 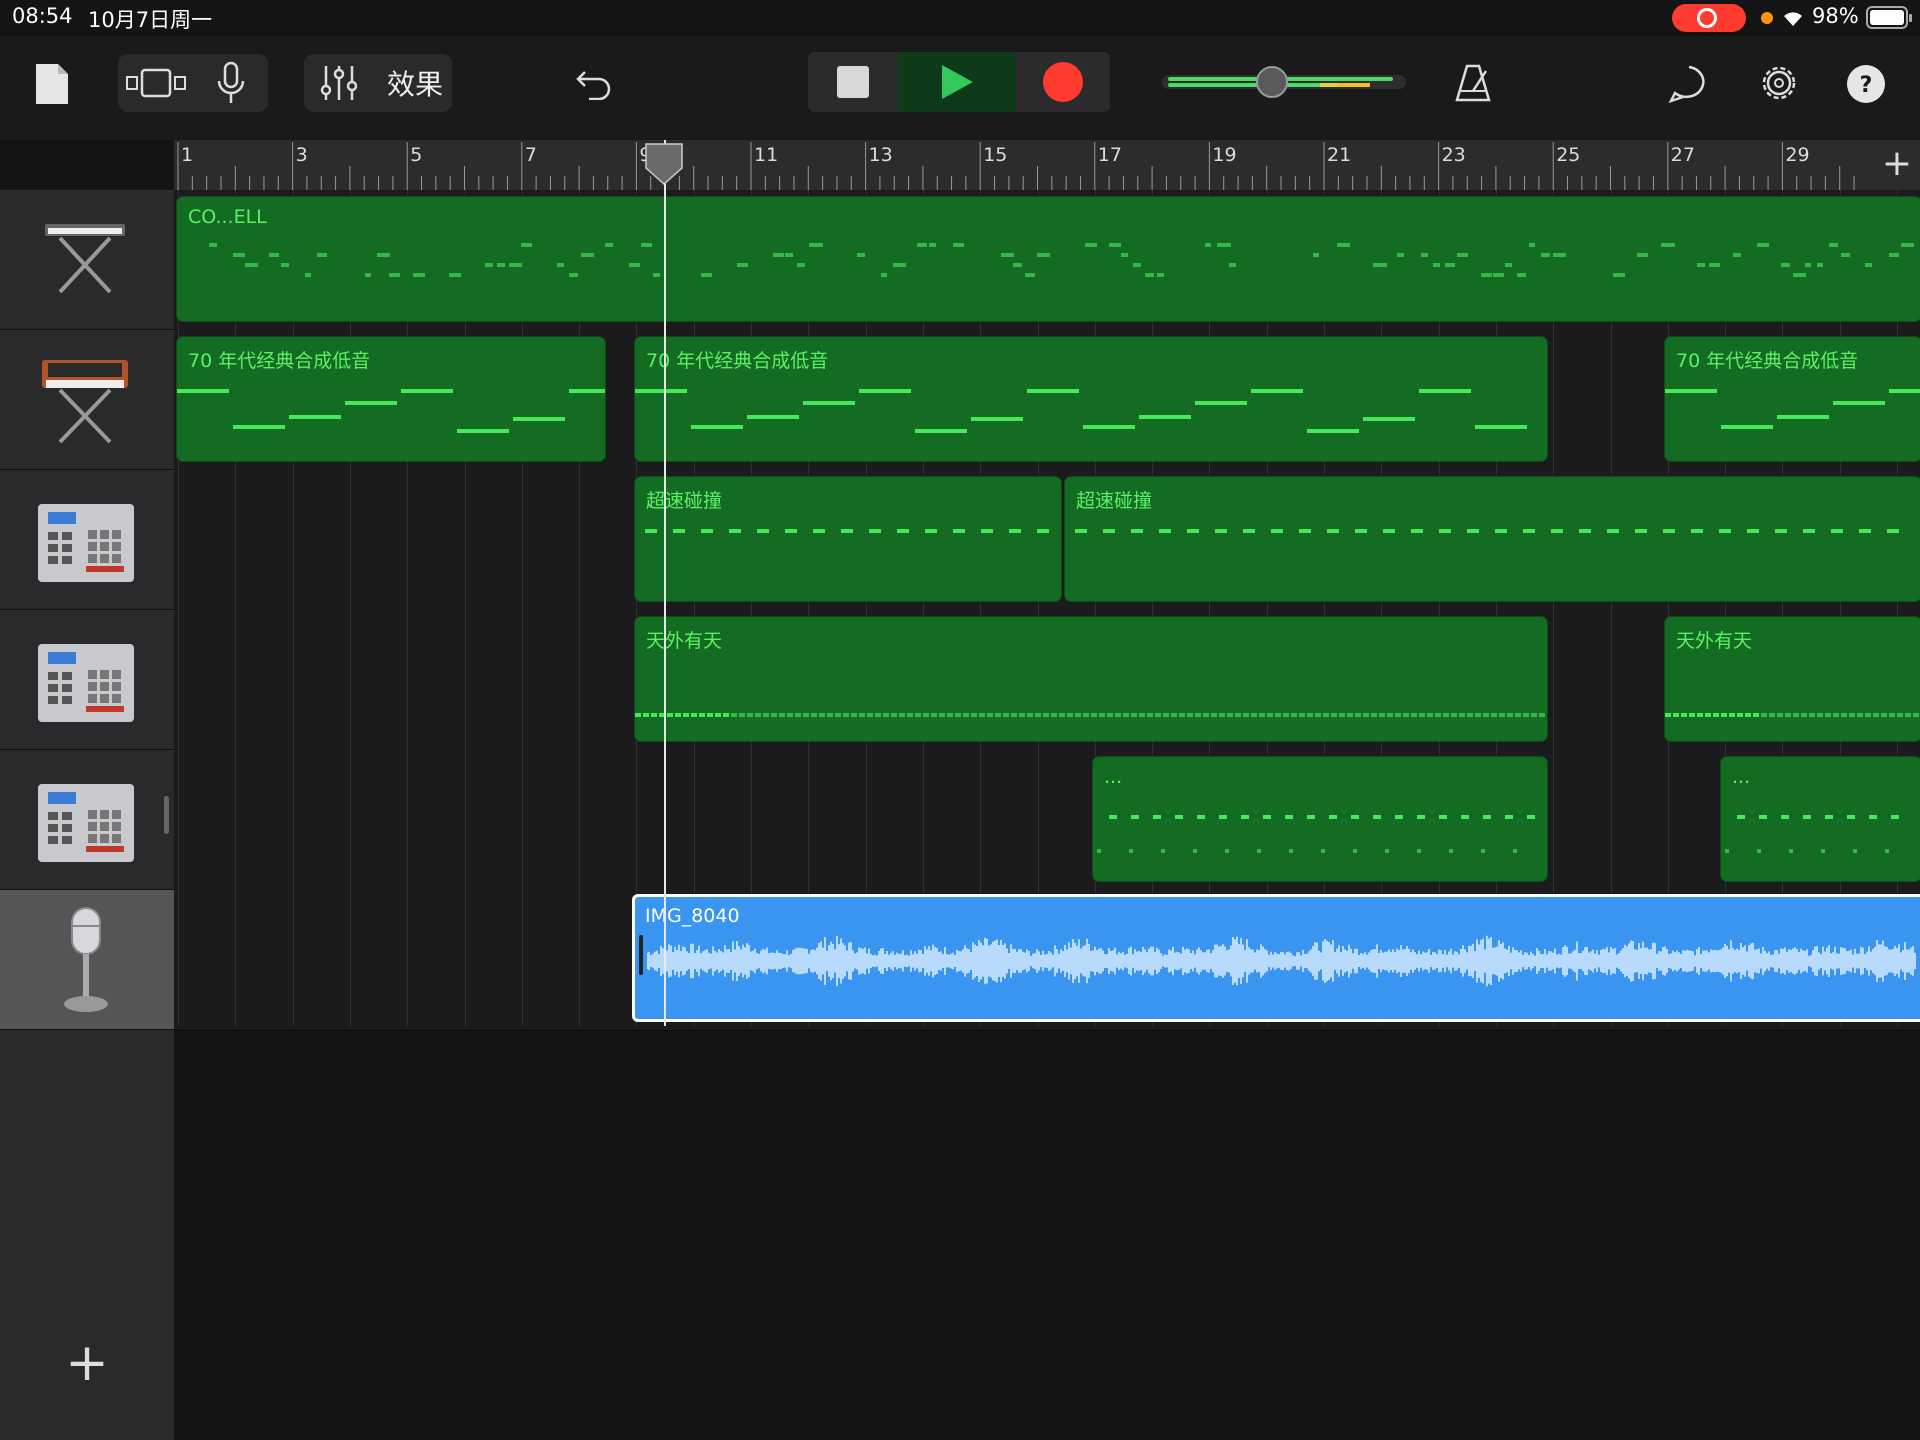 What do you see at coordinates (1492, 539) in the screenshot?
I see `drummer-region-a-2: 超速碰撞` at bounding box center [1492, 539].